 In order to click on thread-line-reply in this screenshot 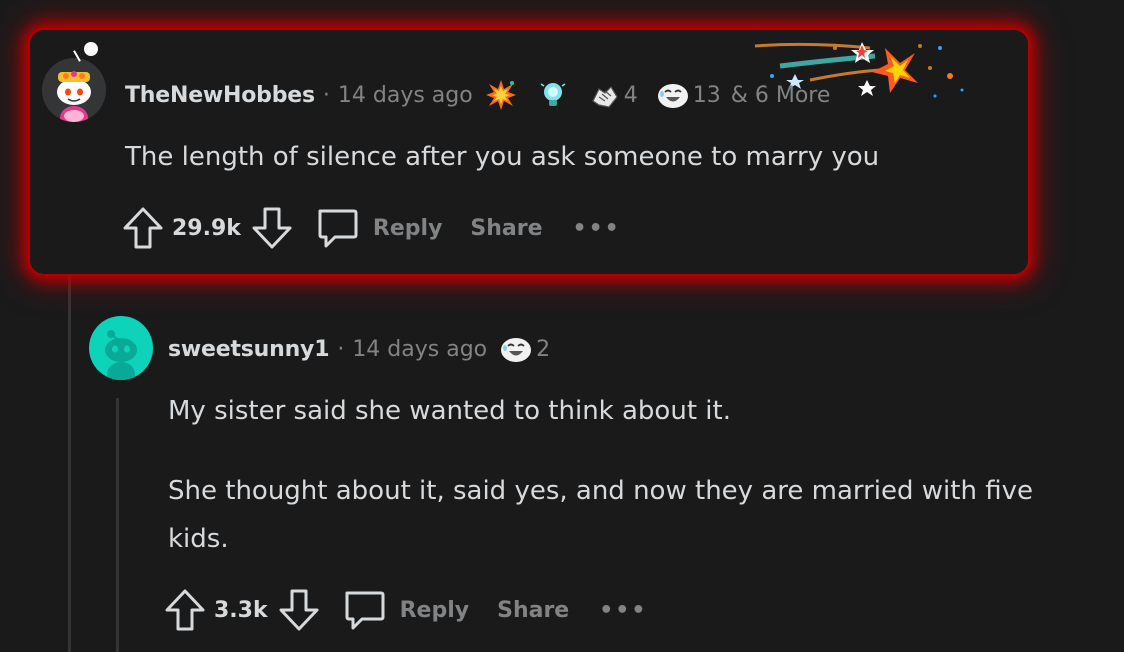, I will do `click(117, 525)`.